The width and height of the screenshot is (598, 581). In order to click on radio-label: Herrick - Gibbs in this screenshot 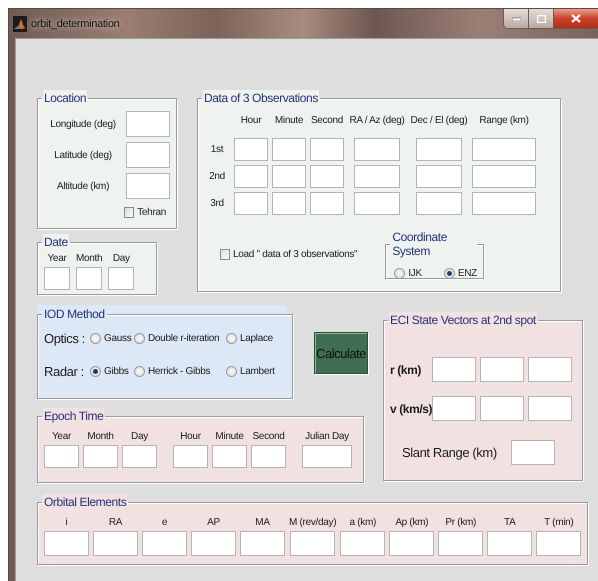, I will do `click(179, 371)`.